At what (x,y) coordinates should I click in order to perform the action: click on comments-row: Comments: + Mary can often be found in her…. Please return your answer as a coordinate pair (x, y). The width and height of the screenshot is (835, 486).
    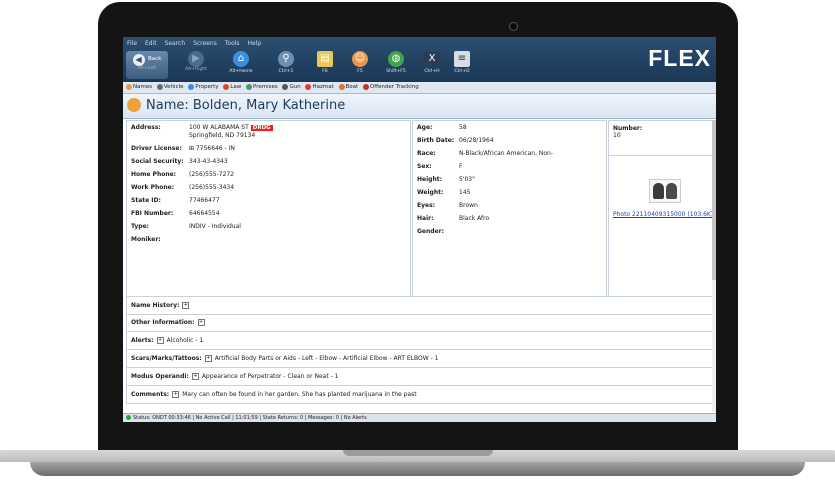
    Looking at the image, I should click on (421, 395).